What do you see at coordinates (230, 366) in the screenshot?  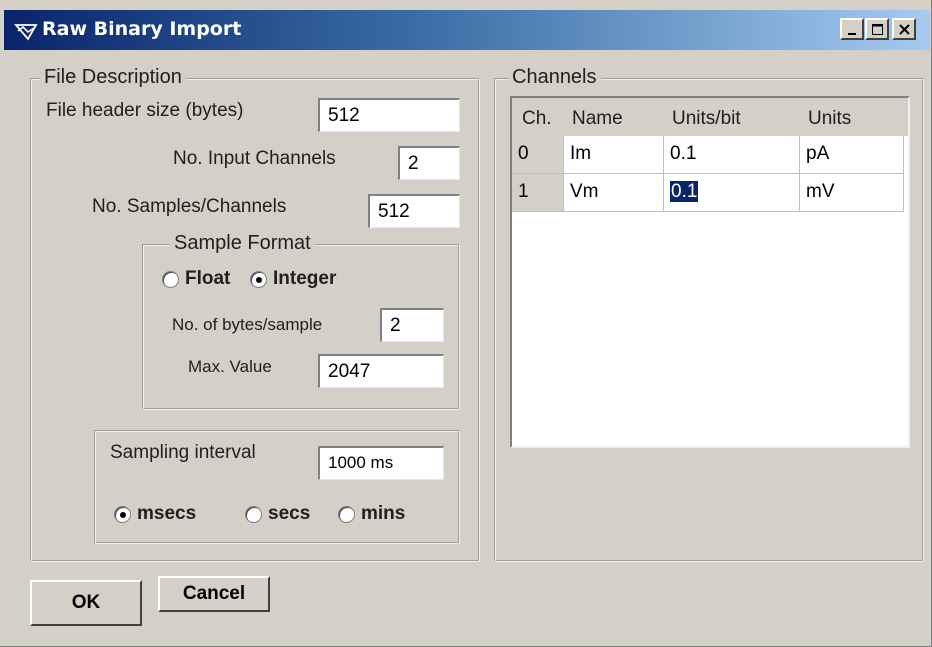 I see `max-value-label: Max. Value` at bounding box center [230, 366].